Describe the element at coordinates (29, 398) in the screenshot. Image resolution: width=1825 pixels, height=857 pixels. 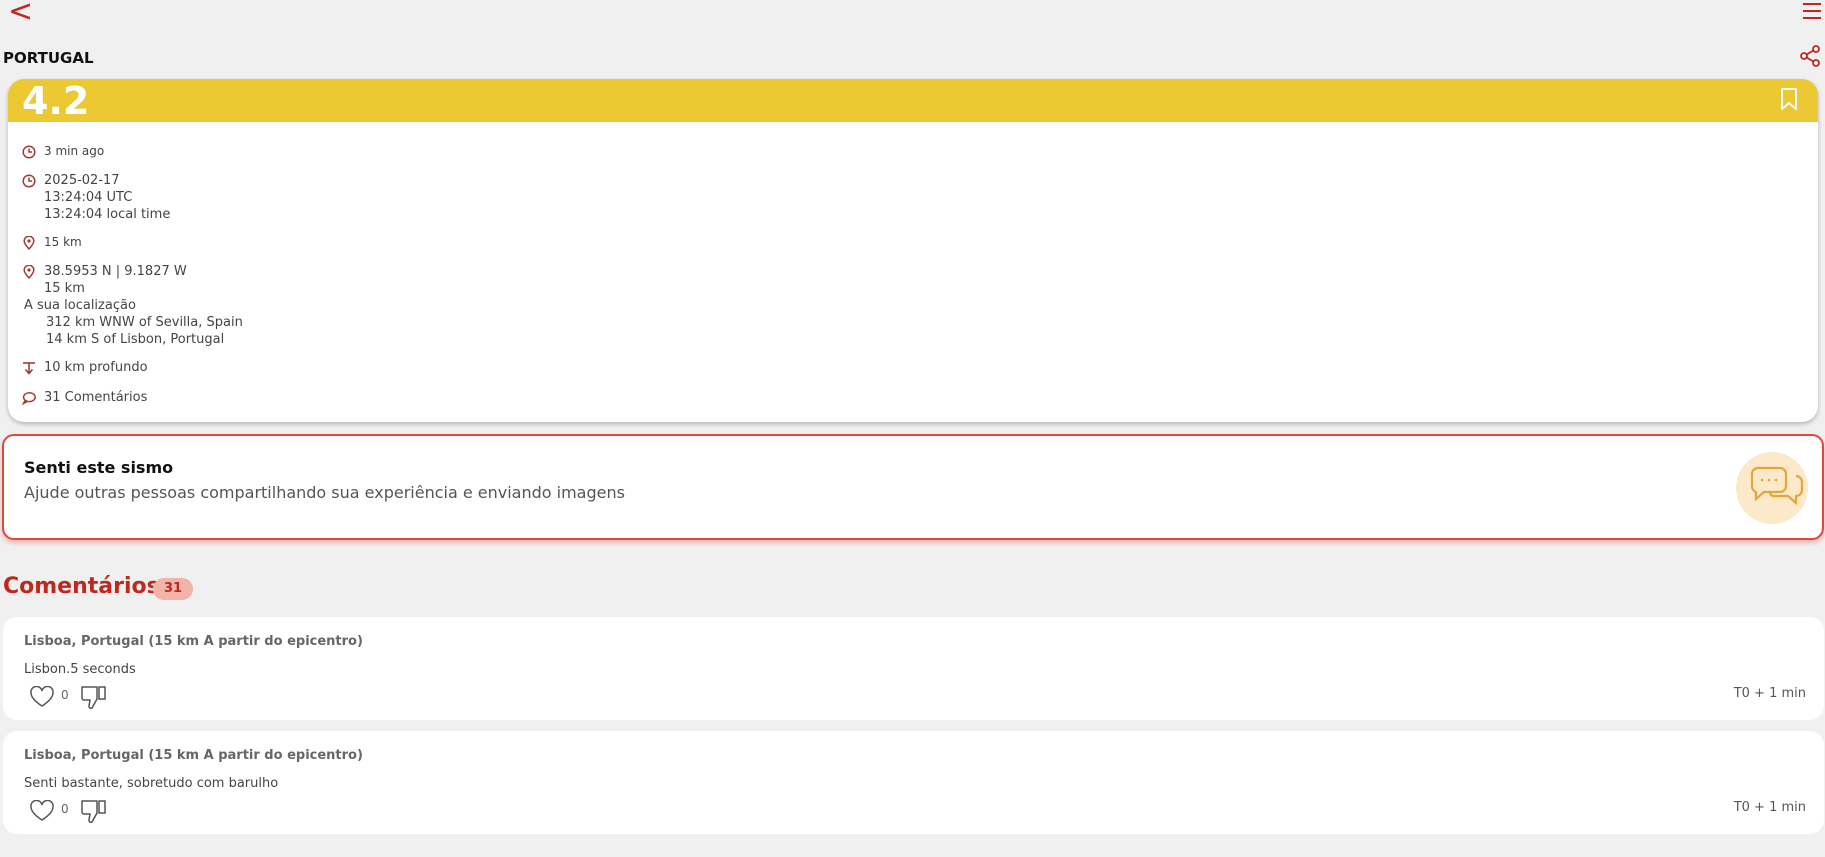
I see `comment-bubble-icon` at that location.